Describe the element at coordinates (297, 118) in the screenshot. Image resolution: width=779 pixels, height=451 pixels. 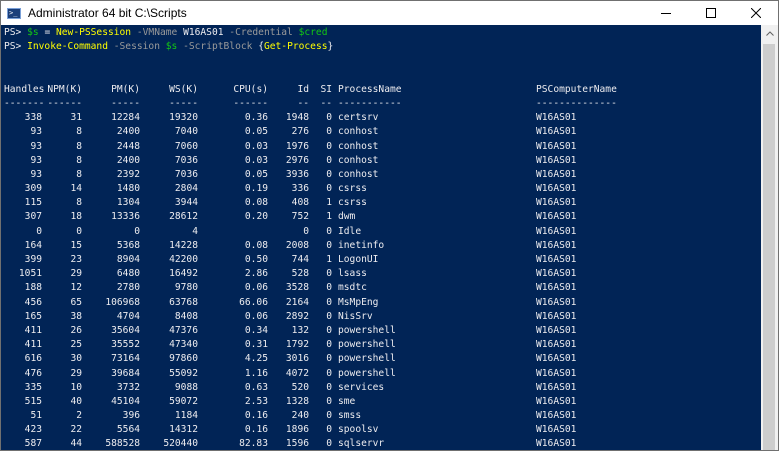
I see `cell-id: 1948` at that location.